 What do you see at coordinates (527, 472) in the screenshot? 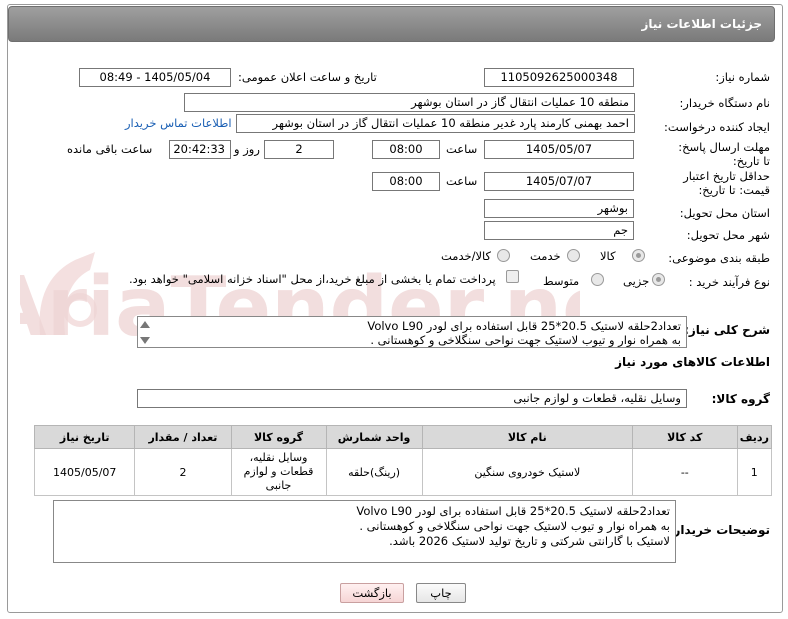
I see `cell-name: لاستیک خودروی سنگین` at bounding box center [527, 472].